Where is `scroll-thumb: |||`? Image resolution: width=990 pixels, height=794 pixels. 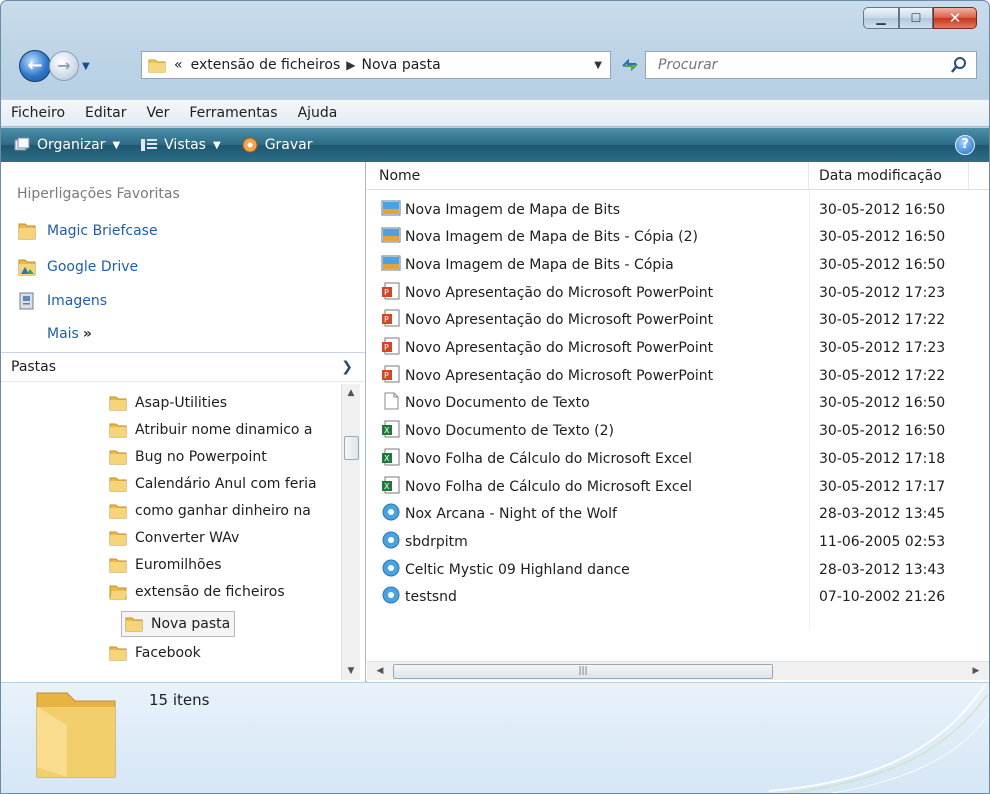 scroll-thumb: ||| is located at coordinates (583, 671).